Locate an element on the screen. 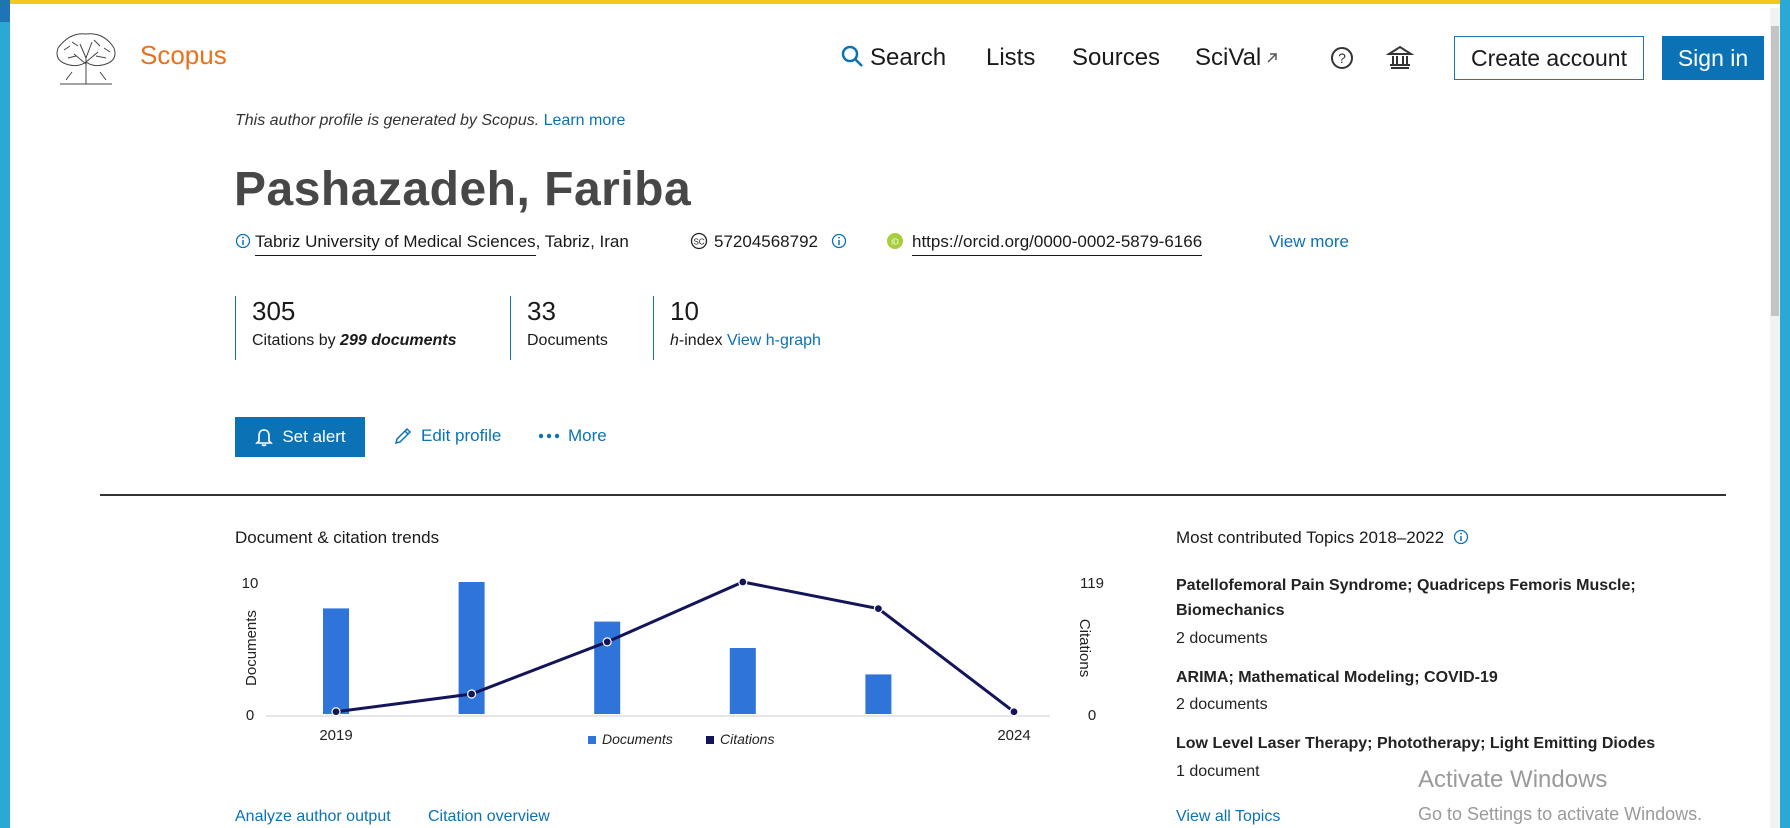 The width and height of the screenshot is (1790, 828). documents-label: Documents is located at coordinates (567, 340).